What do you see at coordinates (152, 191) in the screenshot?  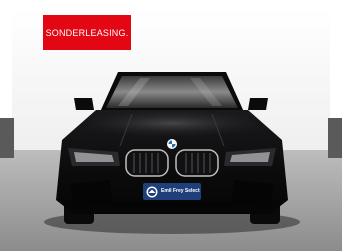 I see `emil-frey-logo-icon` at bounding box center [152, 191].